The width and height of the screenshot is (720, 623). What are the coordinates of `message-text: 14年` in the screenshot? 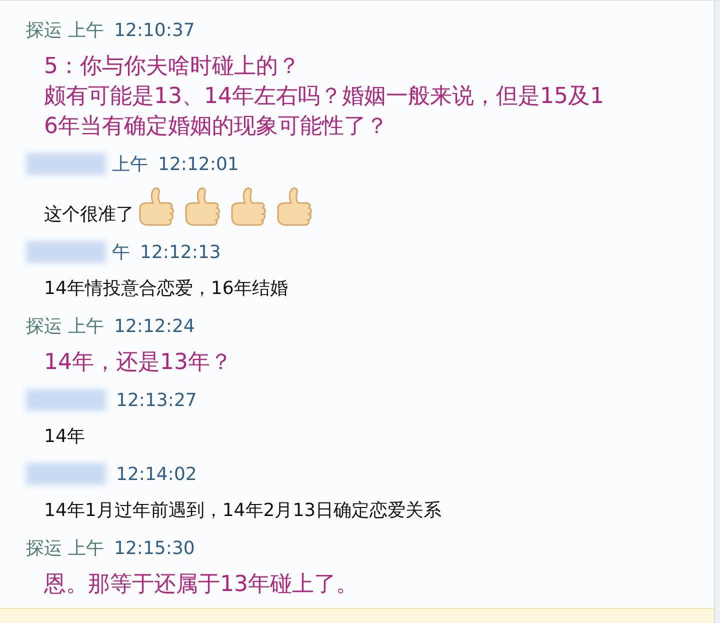 It's located at (64, 437).